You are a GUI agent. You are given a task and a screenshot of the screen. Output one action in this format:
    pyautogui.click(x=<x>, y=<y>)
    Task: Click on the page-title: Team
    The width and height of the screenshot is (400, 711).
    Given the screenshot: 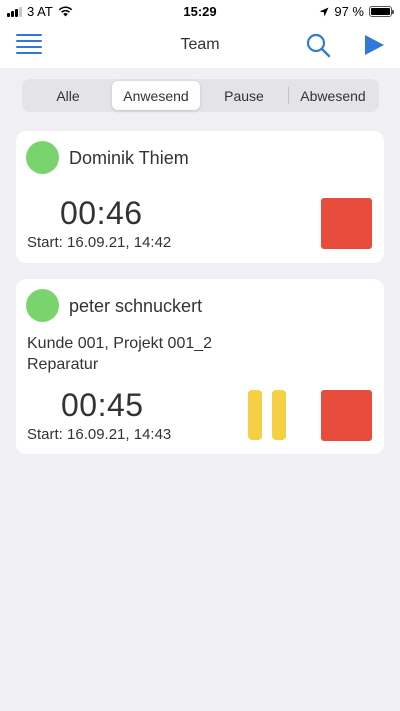 What is the action you would take?
    pyautogui.click(x=200, y=44)
    